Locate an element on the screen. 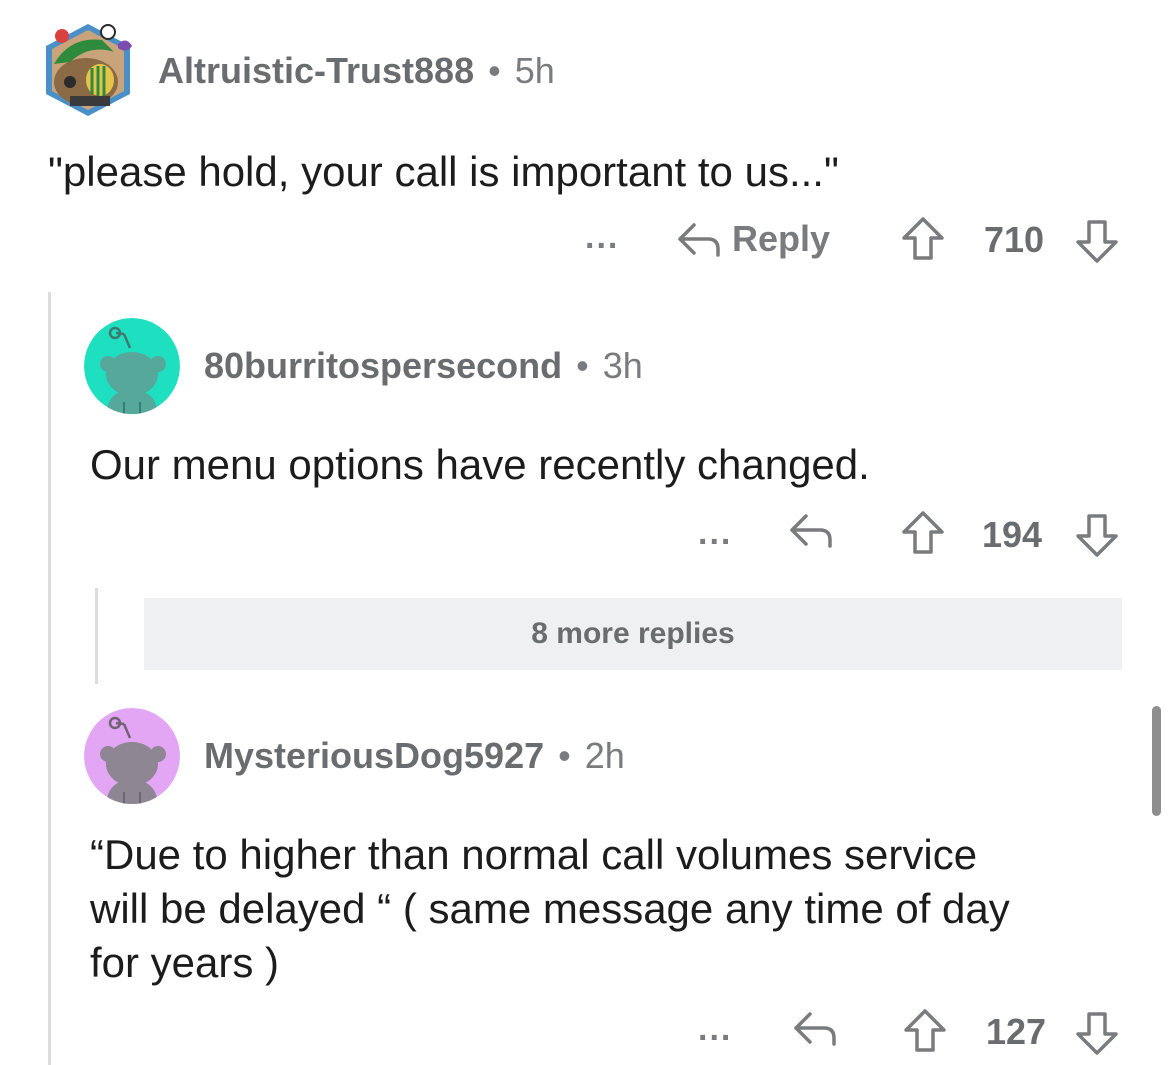 The height and width of the screenshot is (1065, 1170). comment-body-line: for years ) is located at coordinates (185, 962).